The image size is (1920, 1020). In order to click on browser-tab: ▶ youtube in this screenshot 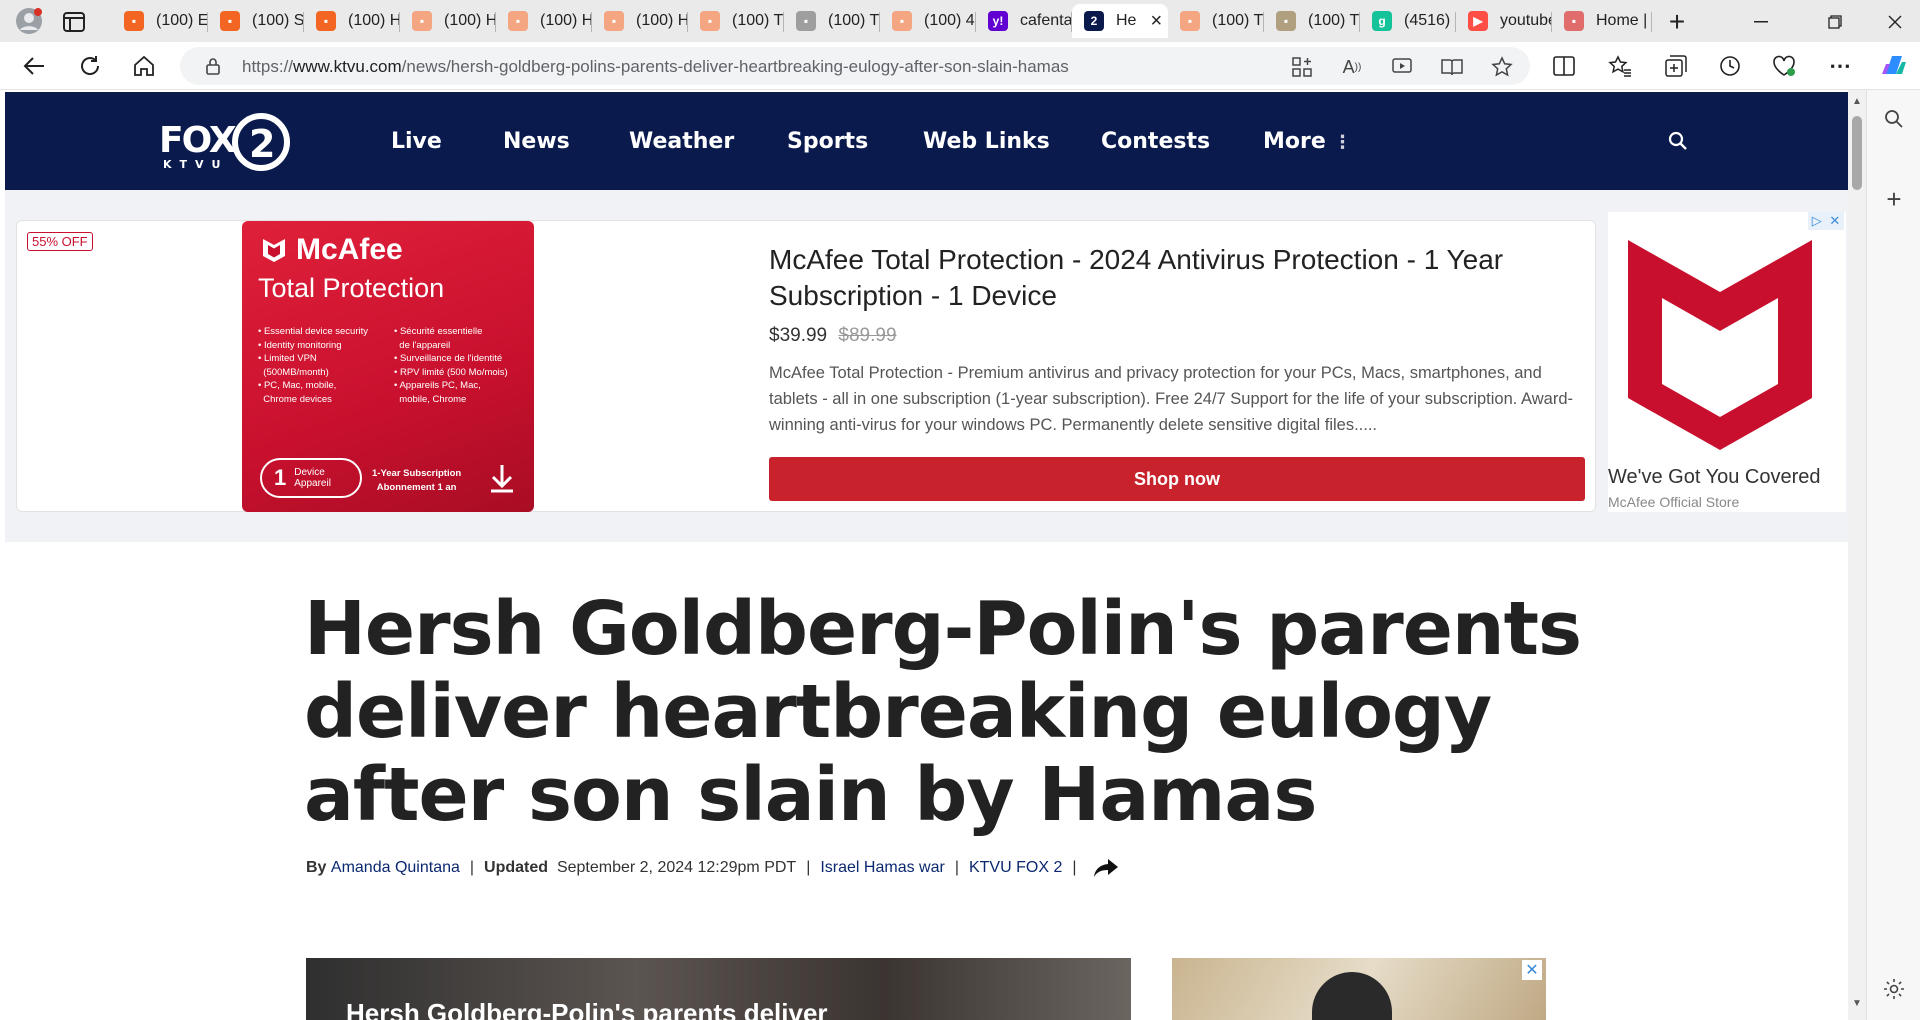, I will do `click(1504, 21)`.